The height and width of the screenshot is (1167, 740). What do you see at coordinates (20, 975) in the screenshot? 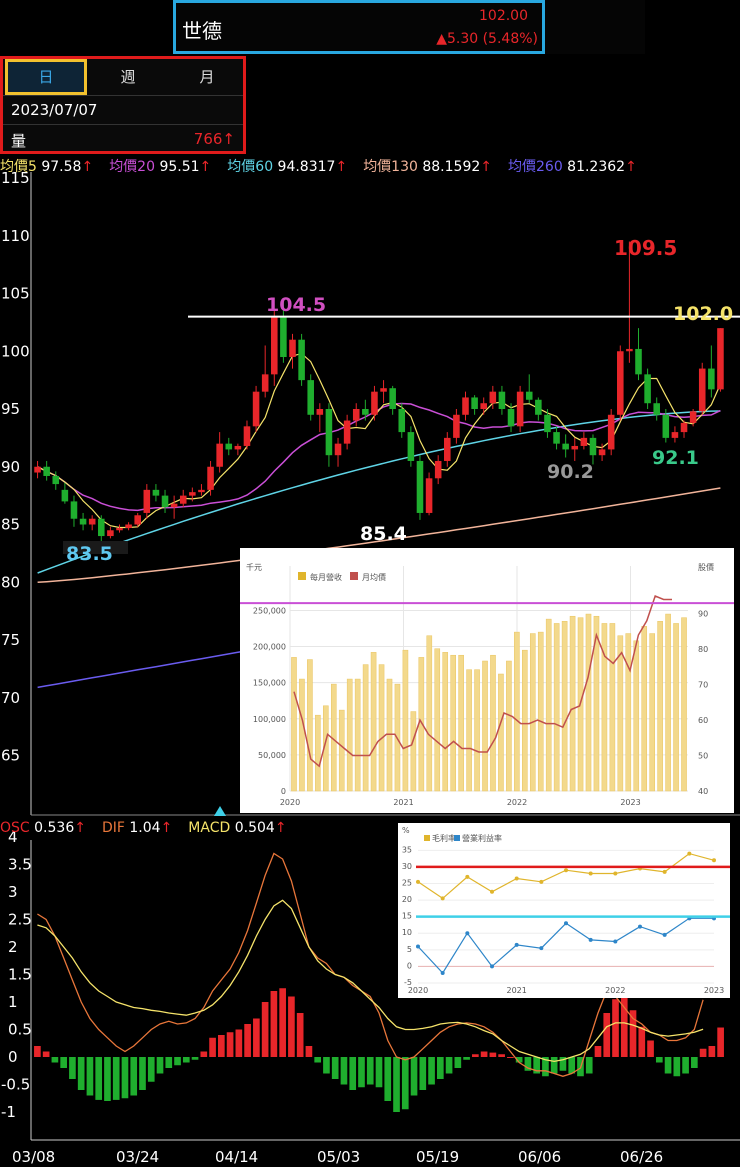
I see `macd-y-tick-label: 1.5` at bounding box center [20, 975].